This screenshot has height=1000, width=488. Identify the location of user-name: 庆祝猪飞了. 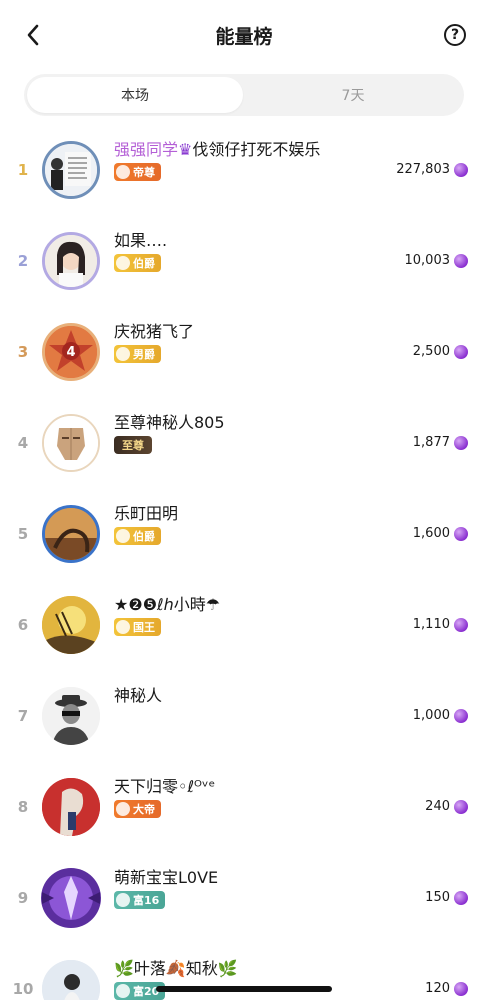
(154, 331).